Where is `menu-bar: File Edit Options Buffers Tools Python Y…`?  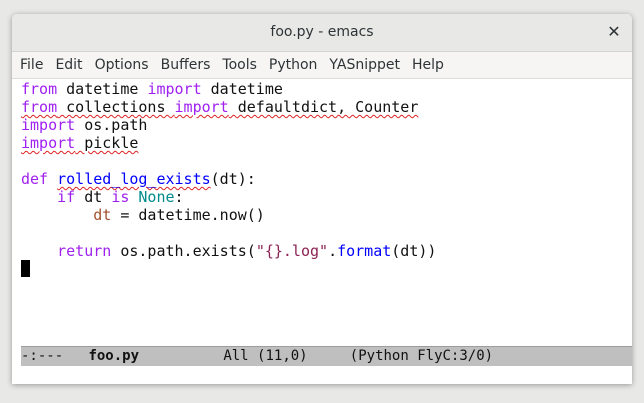 menu-bar: File Edit Options Buffers Tools Python Y… is located at coordinates (322, 65).